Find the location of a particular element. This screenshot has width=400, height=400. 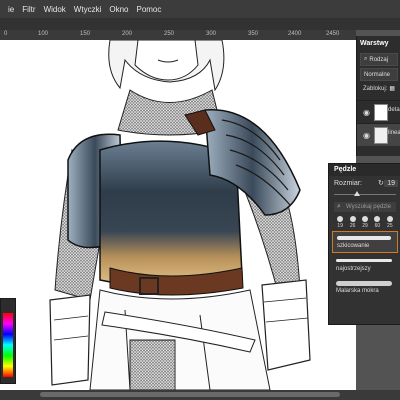

brush-item-selected: szkicowanie is located at coordinates (365, 242).